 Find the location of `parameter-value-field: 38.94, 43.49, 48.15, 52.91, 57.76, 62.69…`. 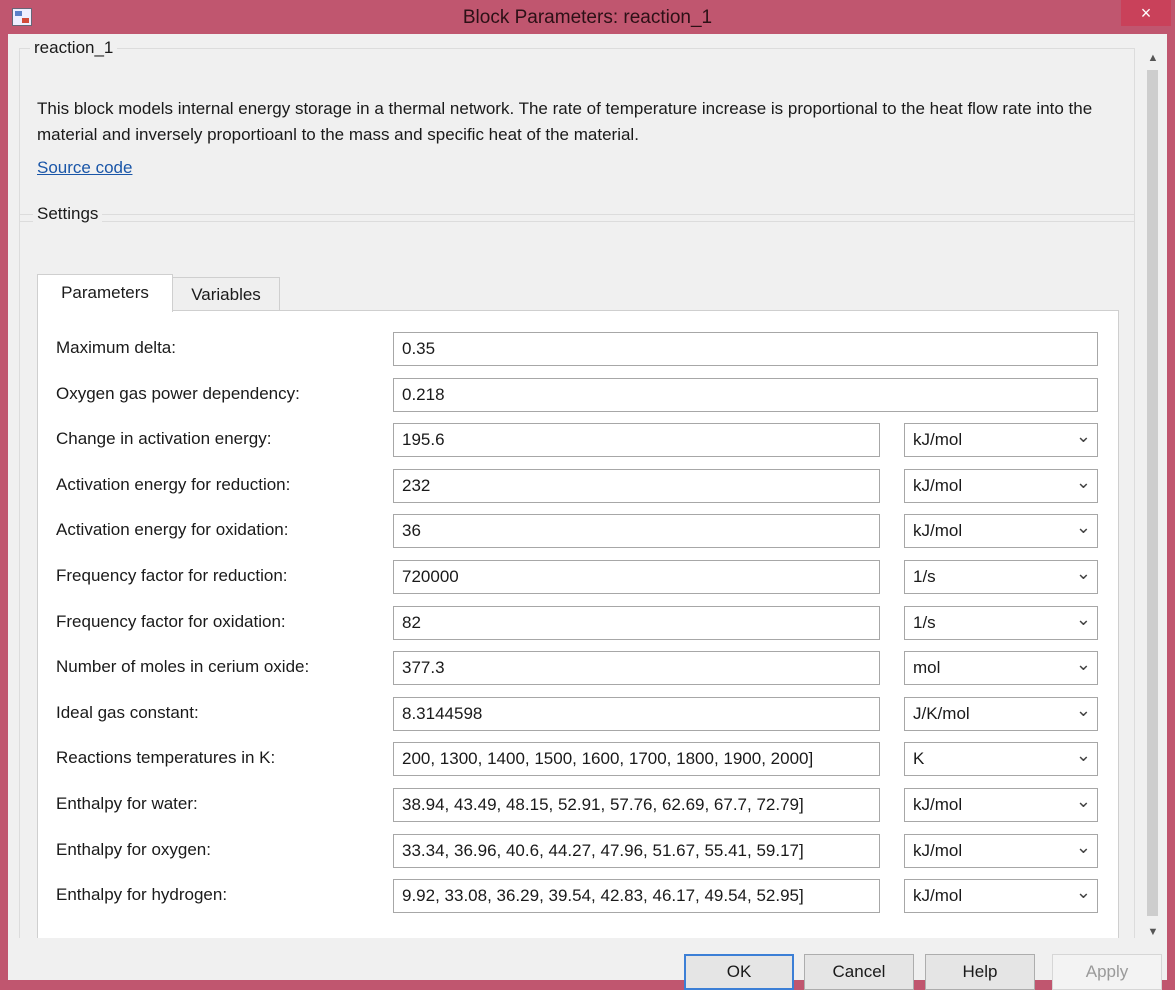

parameter-value-field: 38.94, 43.49, 48.15, 52.91, 57.76, 62.69… is located at coordinates (636, 805).